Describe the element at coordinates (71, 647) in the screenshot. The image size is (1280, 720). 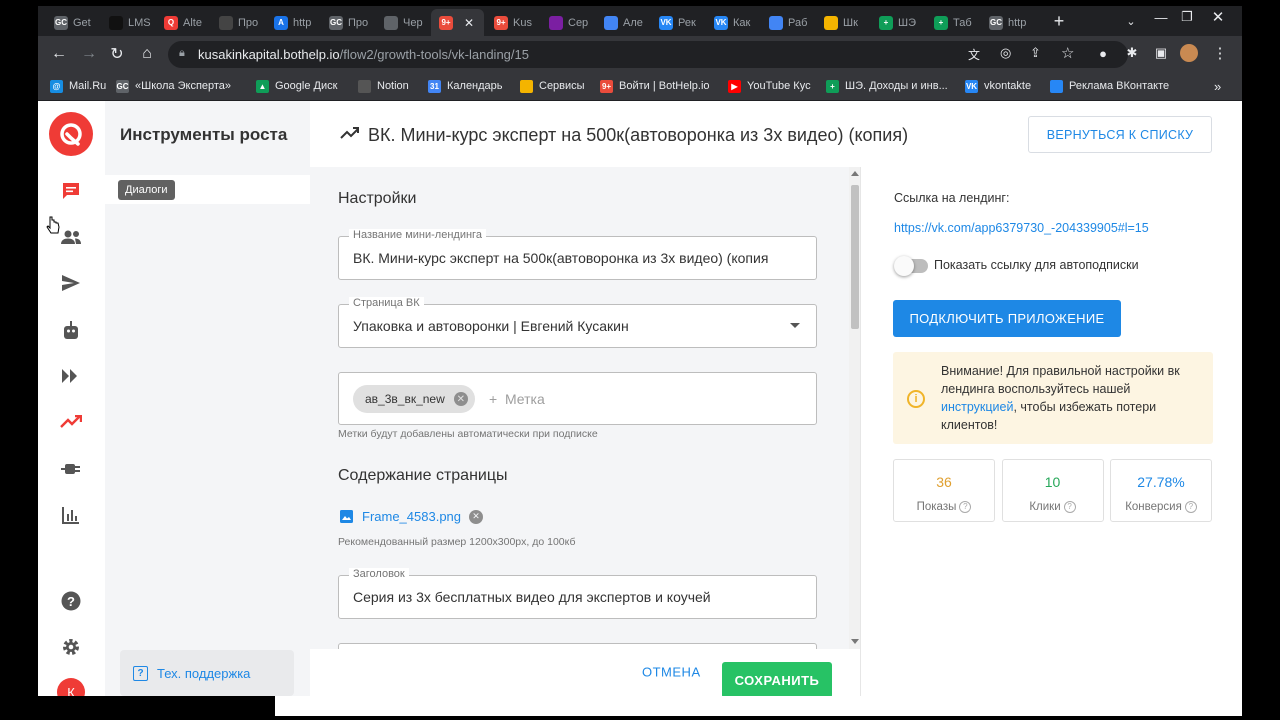
I see `settings-gear-icon` at that location.